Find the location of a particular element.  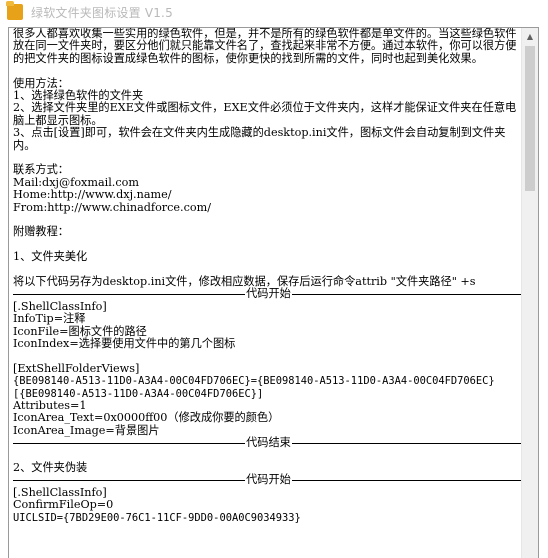

code-divider: 代码结束 is located at coordinates (268, 443).